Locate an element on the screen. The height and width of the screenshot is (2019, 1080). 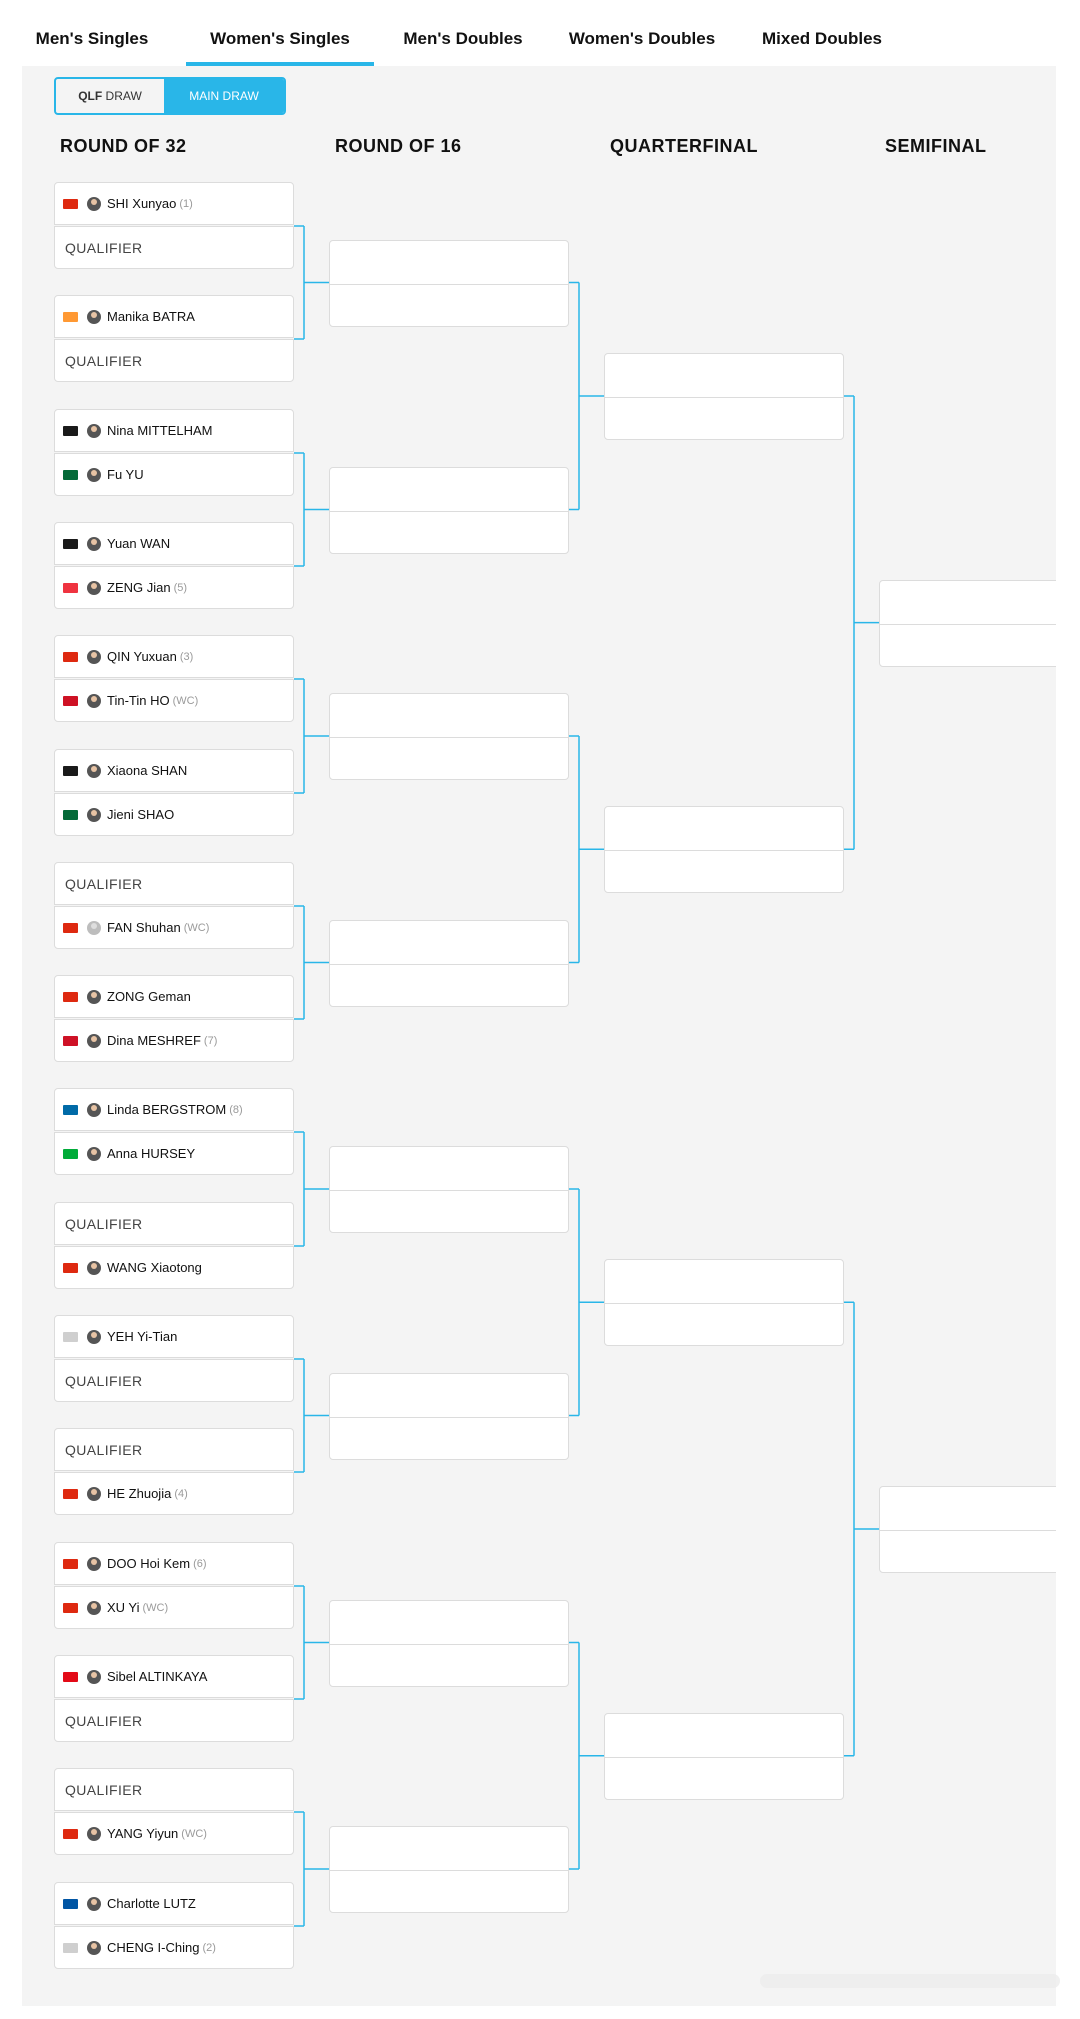
tab-womens-doubles: Women's Doubles is located at coordinates (642, 32).